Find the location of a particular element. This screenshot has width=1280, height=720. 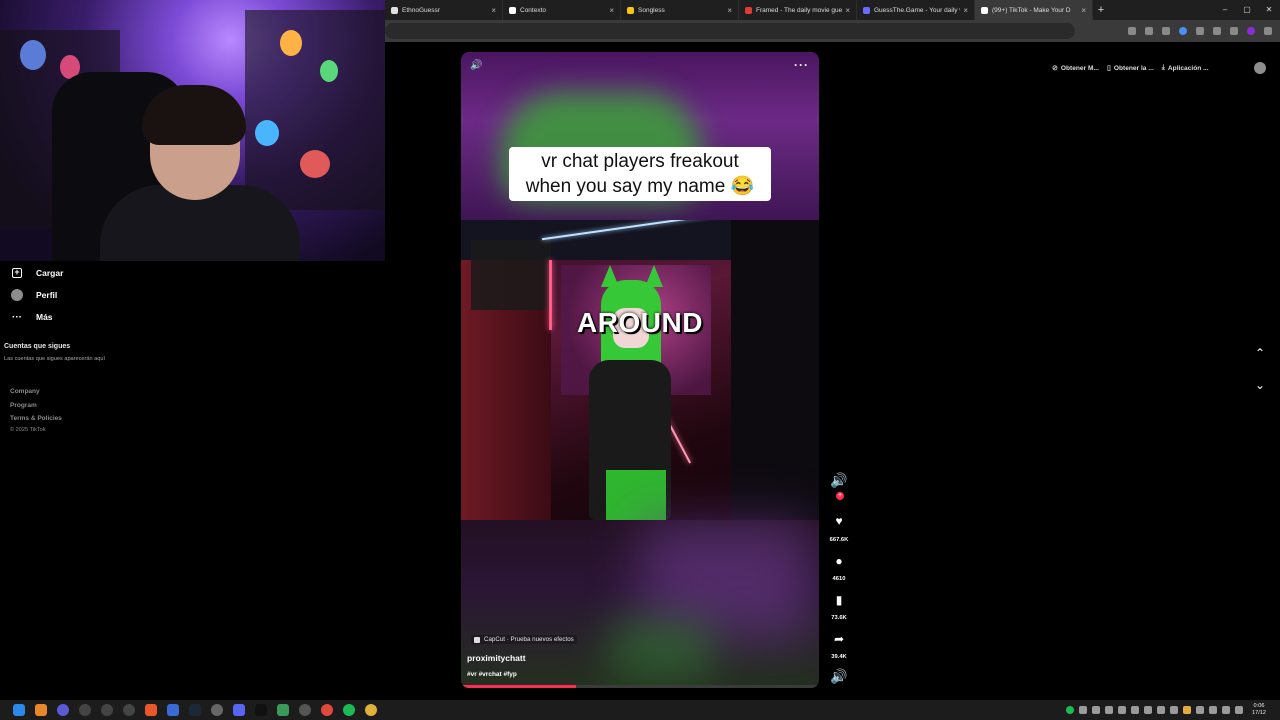

new-tab-button: + is located at coordinates (1101, 10).